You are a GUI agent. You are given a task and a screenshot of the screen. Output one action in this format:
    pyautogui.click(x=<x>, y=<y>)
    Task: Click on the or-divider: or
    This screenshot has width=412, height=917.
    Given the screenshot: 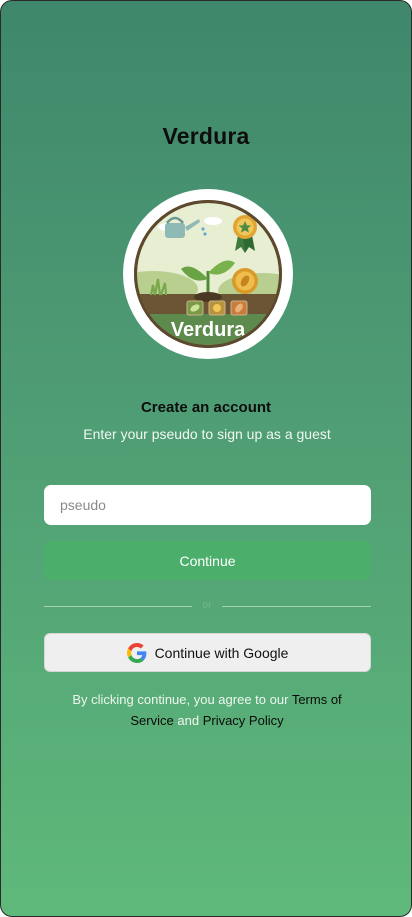 What is the action you would take?
    pyautogui.click(x=207, y=605)
    